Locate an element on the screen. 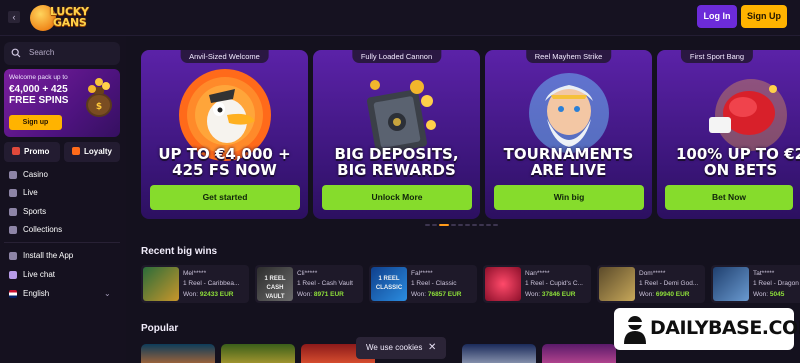 This screenshot has height=363, width=800. promo-big-text: €4,000 + 425 FREE SPINS is located at coordinates (39, 95).